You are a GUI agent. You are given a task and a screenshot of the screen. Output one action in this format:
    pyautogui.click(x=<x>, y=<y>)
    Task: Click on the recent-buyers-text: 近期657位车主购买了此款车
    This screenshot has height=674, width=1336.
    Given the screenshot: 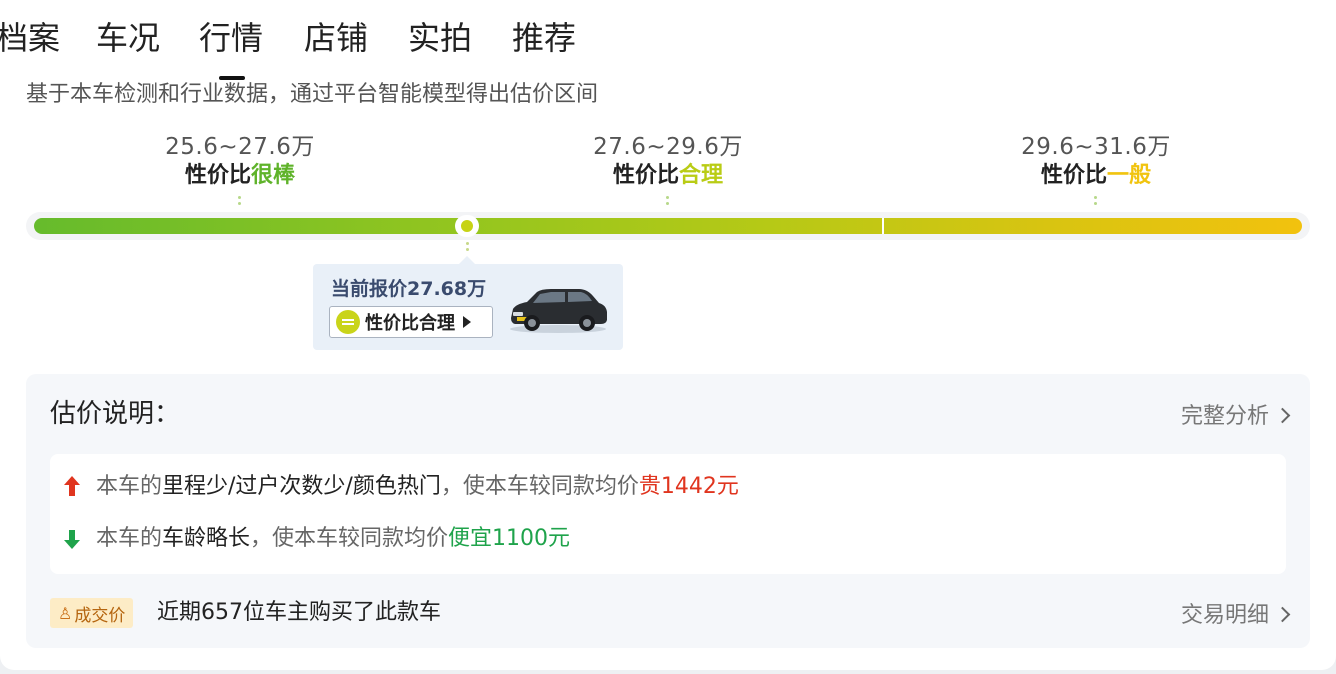 What is the action you would take?
    pyautogui.click(x=299, y=612)
    